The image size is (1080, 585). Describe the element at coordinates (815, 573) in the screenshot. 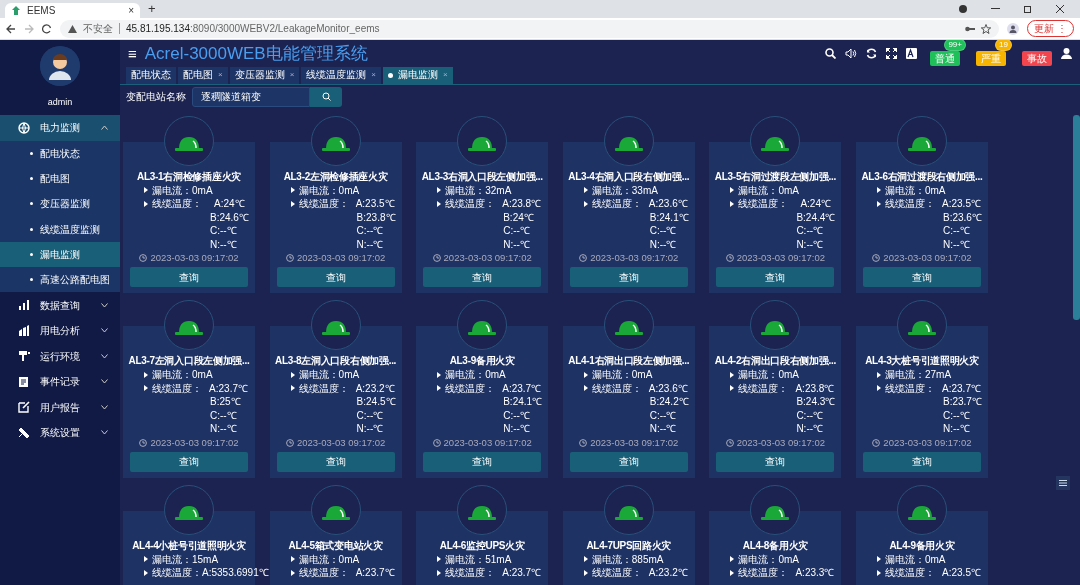

I see `temperature-value: A:23.3℃` at that location.